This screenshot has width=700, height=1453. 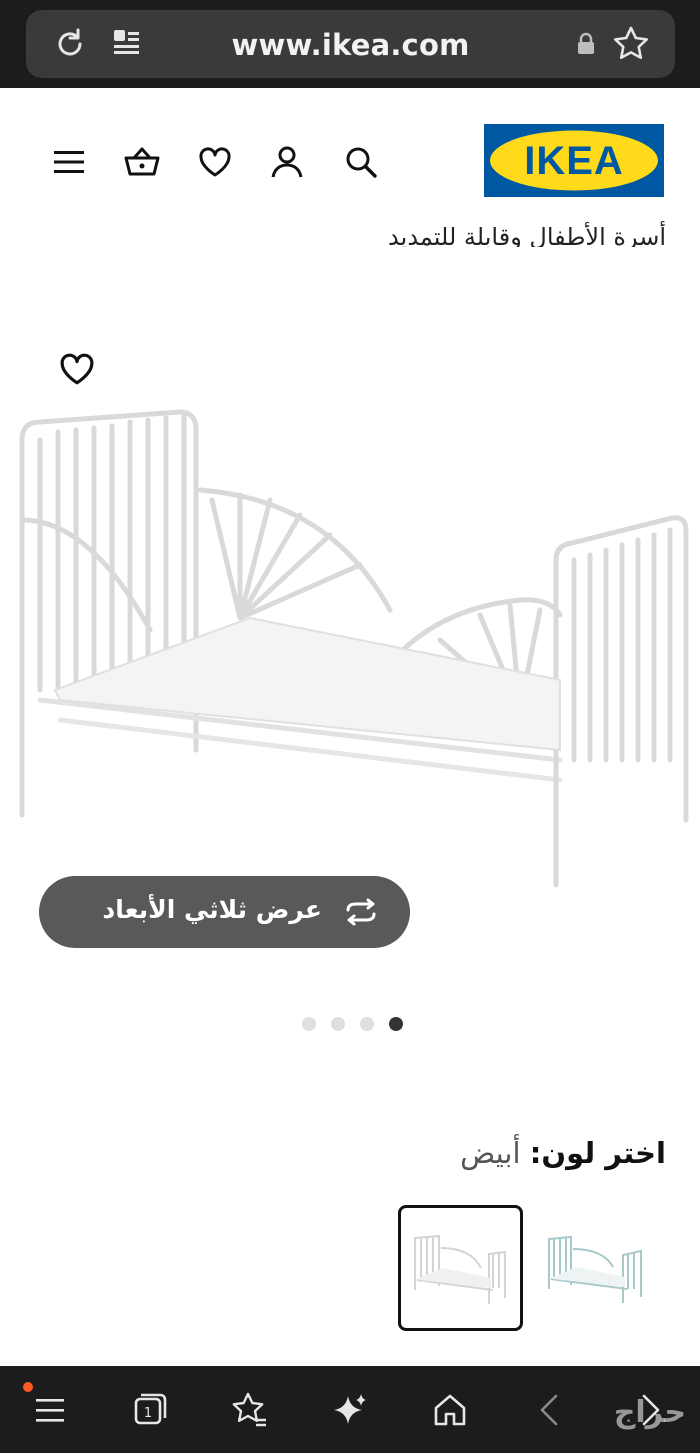 What do you see at coordinates (361, 162) in the screenshot?
I see `search-icon` at bounding box center [361, 162].